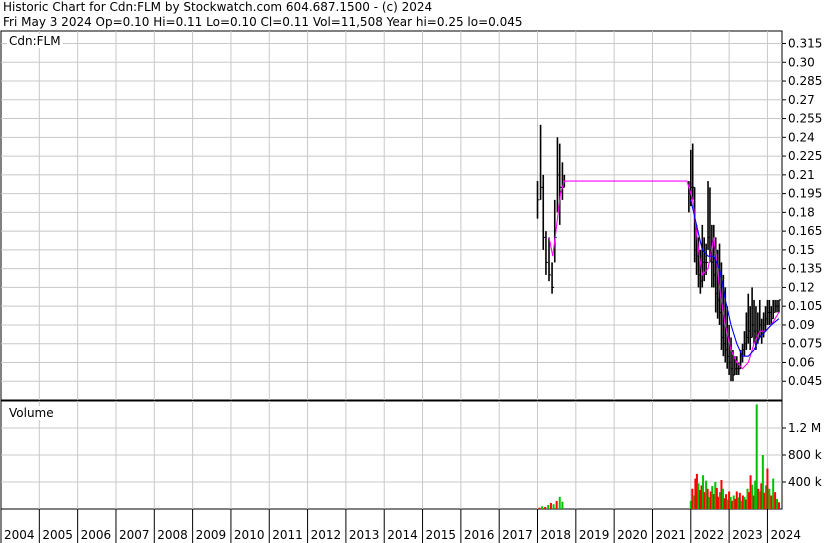 This screenshot has height=543, width=830. Describe the element at coordinates (801, 62) in the screenshot. I see `price-y-tick-label: 0.30` at that location.